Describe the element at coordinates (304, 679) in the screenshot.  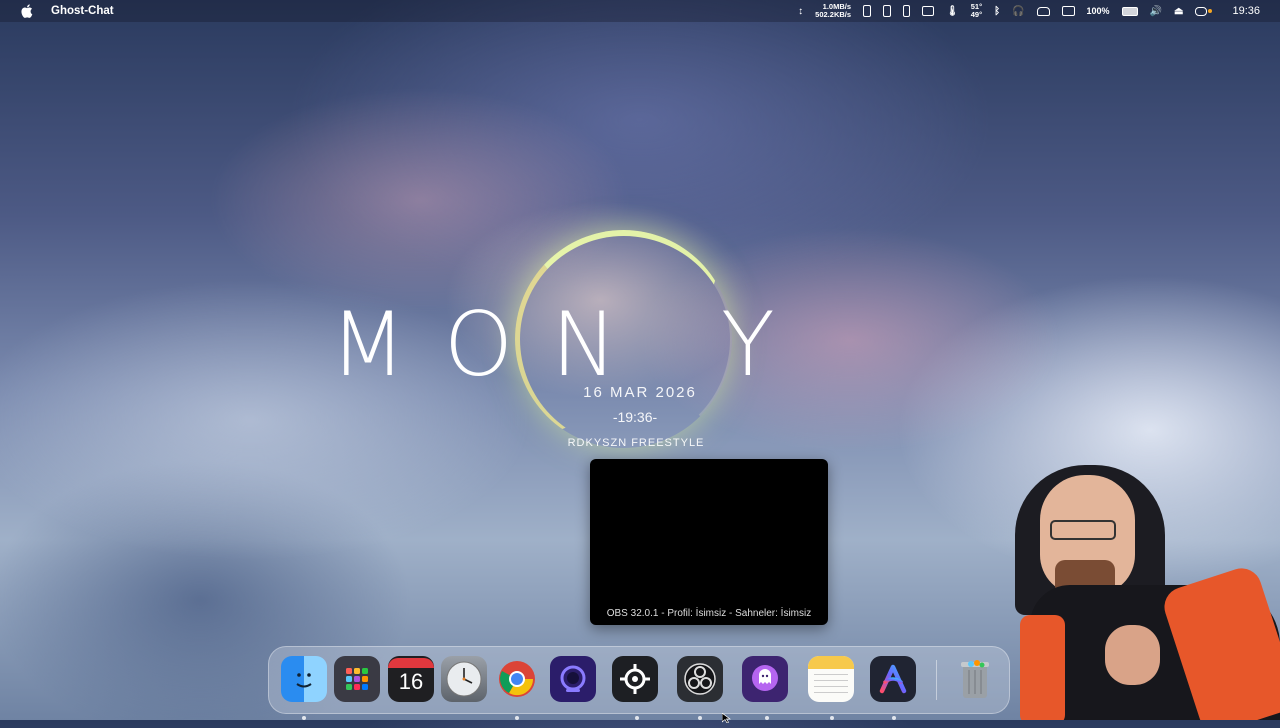
I see `finder-icon` at that location.